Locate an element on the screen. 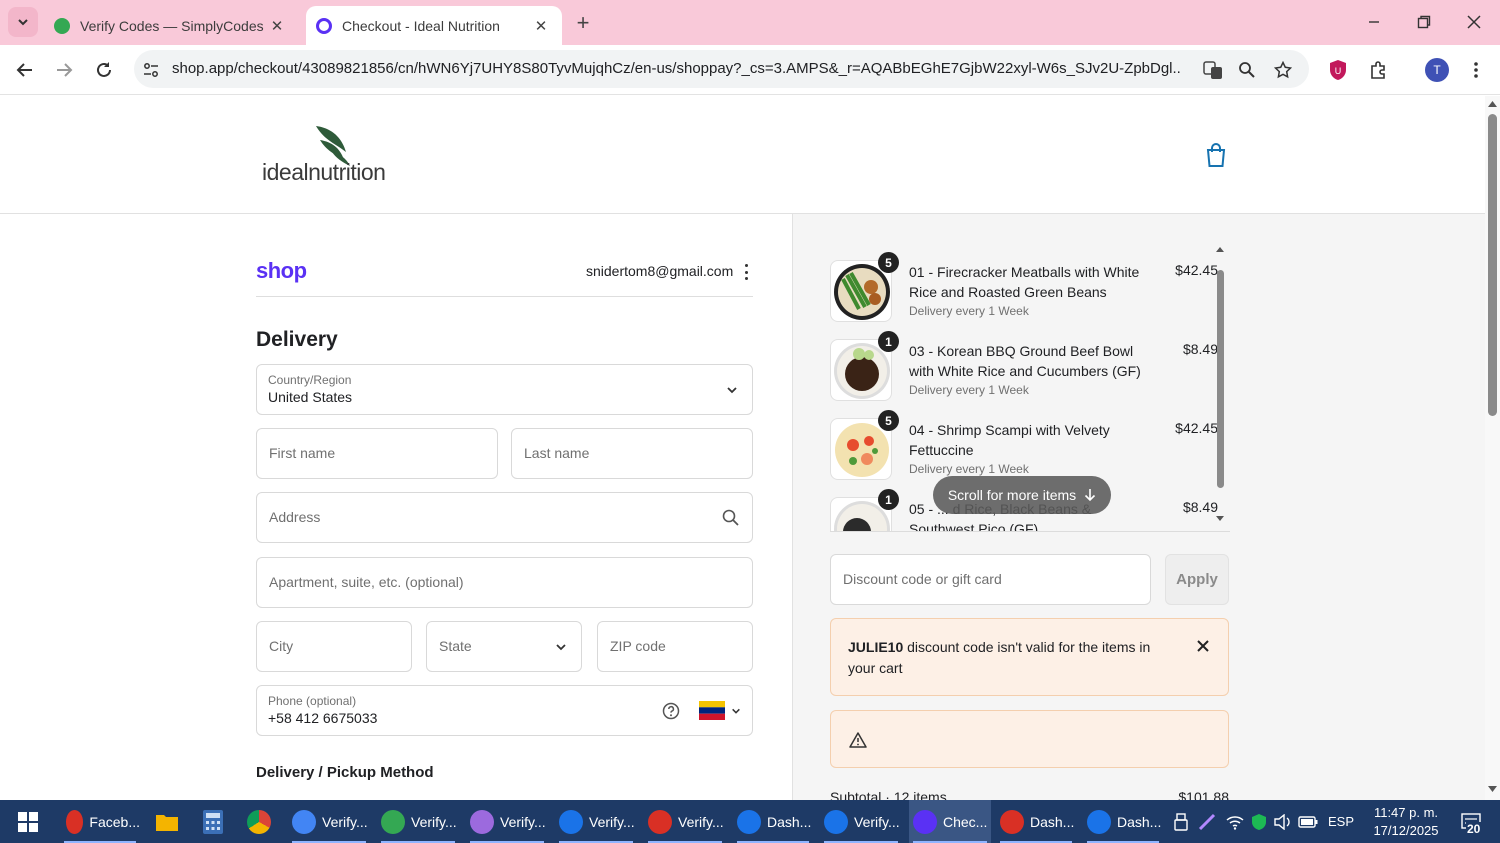 The image size is (1500, 843). first-name-field: First name is located at coordinates (377, 453).